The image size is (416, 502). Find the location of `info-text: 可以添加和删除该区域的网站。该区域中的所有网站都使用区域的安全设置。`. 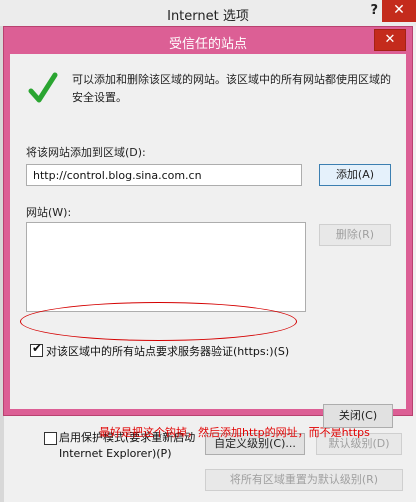

info-text: 可以添加和删除该区域的网站。该区域中的所有网站都使用区域的安全设置。 is located at coordinates (231, 88).